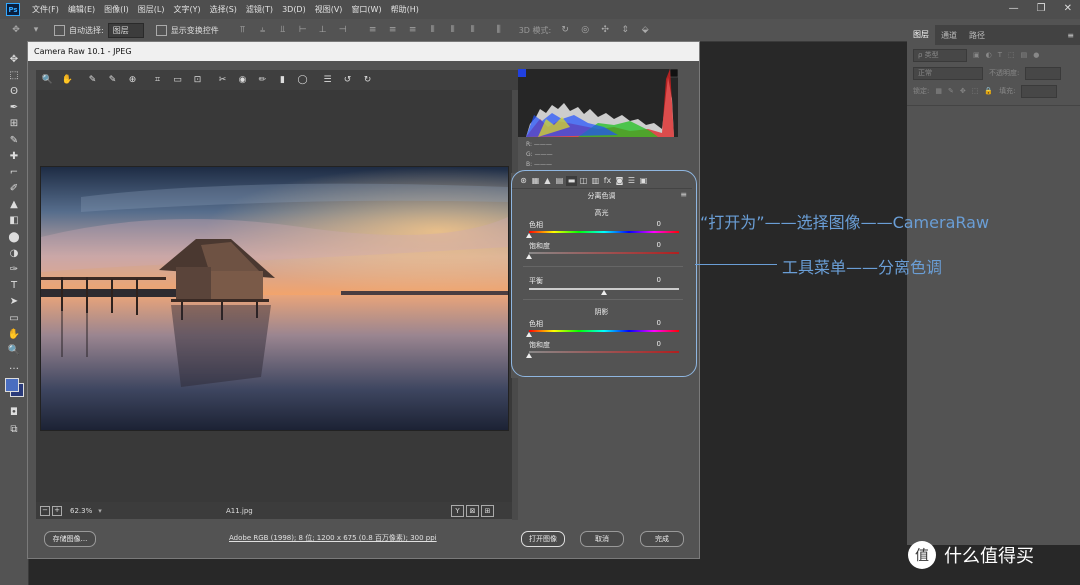 This screenshot has height=585, width=1080. What do you see at coordinates (585, 30) in the screenshot?
I see `roll-3d-icon: ◎` at bounding box center [585, 30].